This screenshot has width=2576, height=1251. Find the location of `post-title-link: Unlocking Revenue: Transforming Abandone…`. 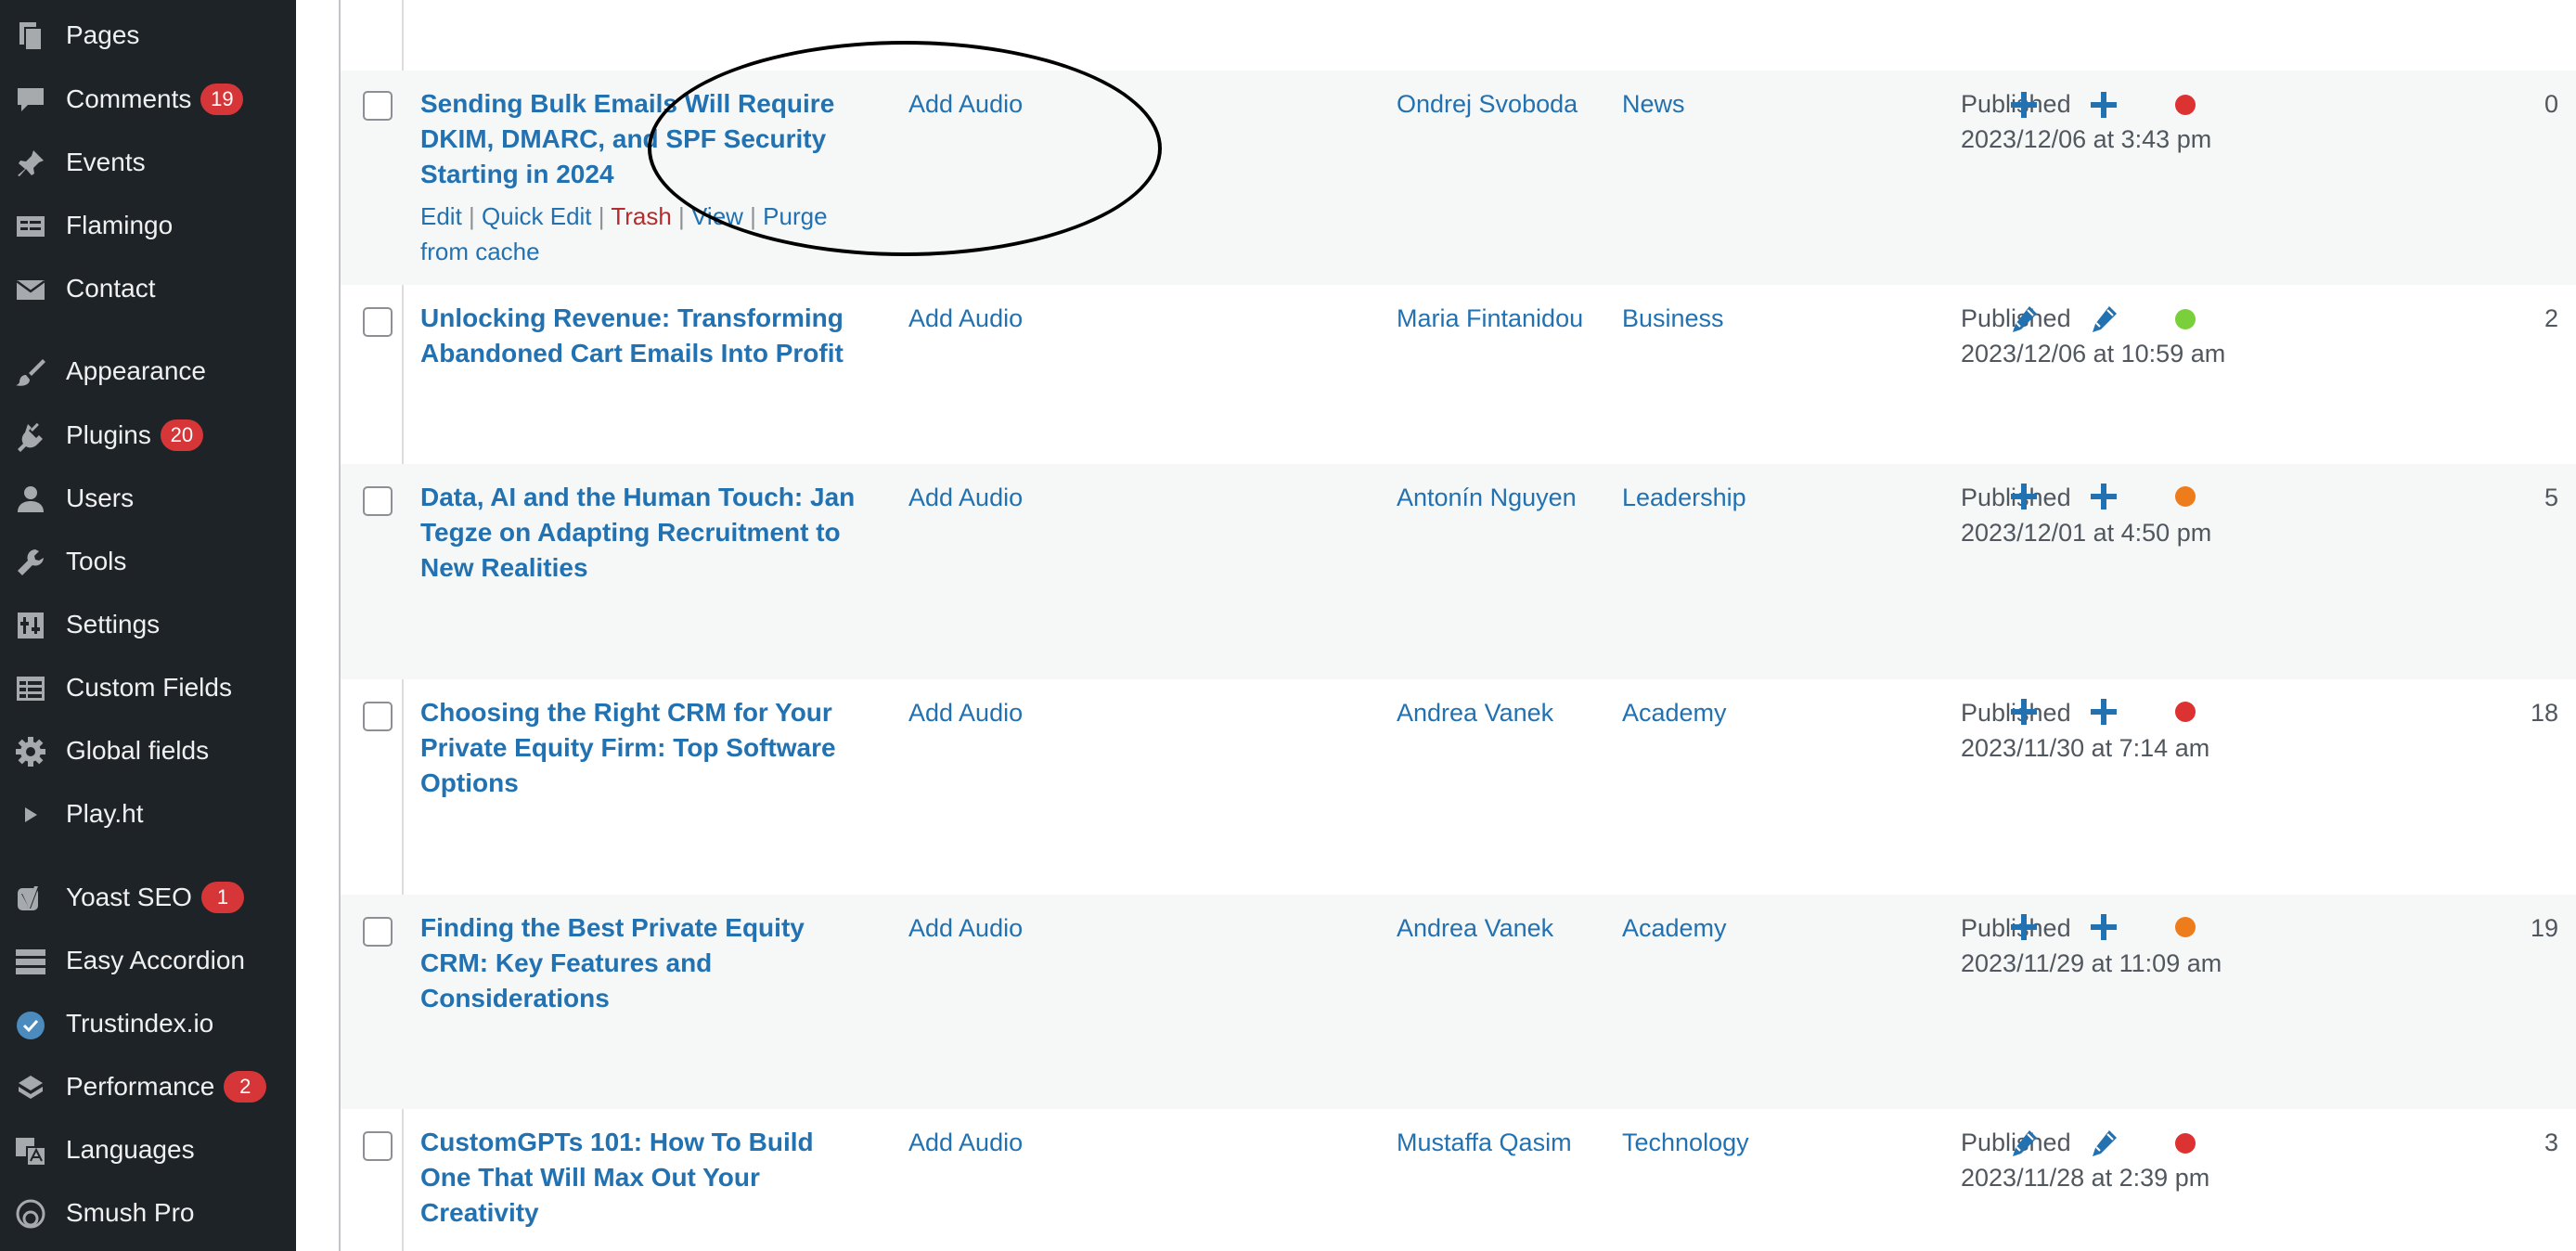

post-title-link: Unlocking Revenue: Transforming Abandone… is located at coordinates (643, 336).